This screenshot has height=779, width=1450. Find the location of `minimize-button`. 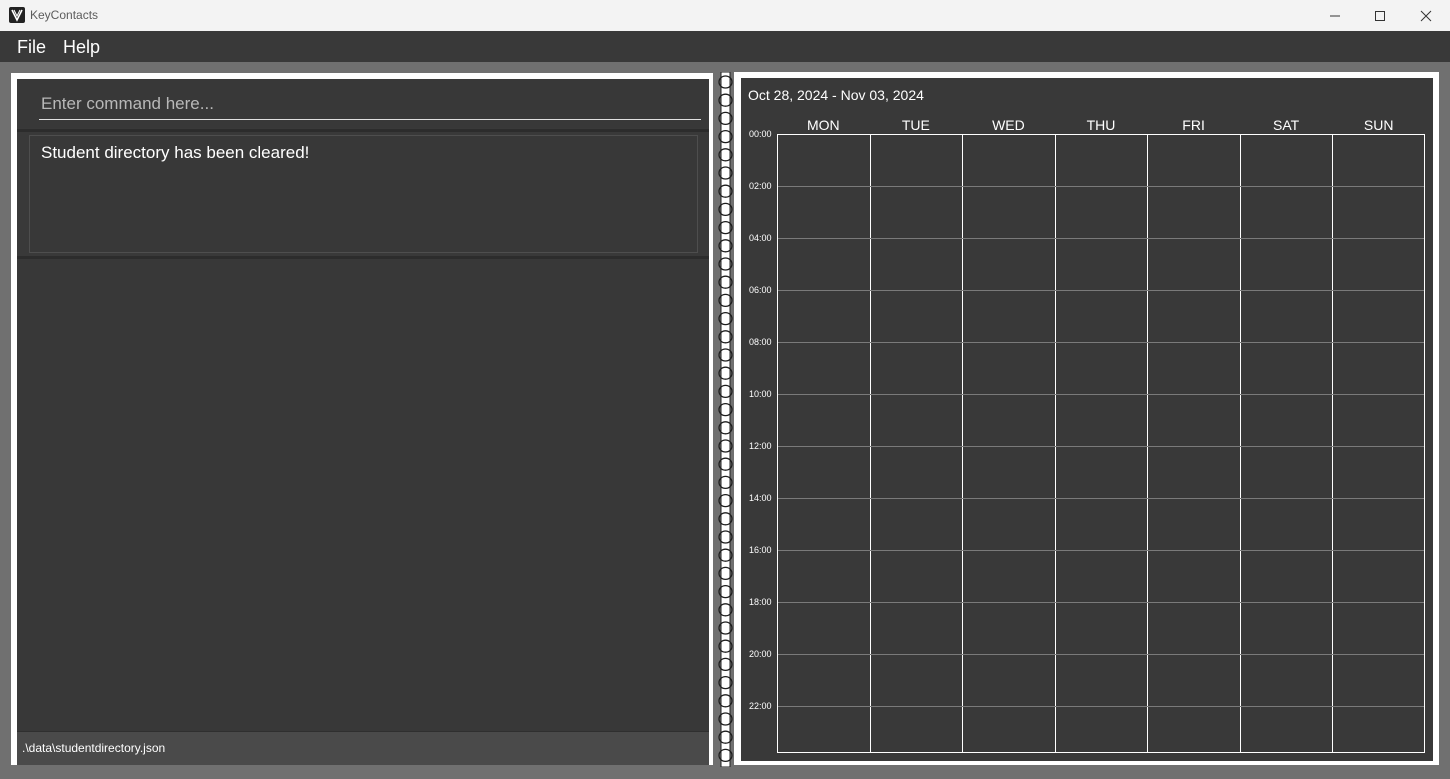

minimize-button is located at coordinates (1335, 15).